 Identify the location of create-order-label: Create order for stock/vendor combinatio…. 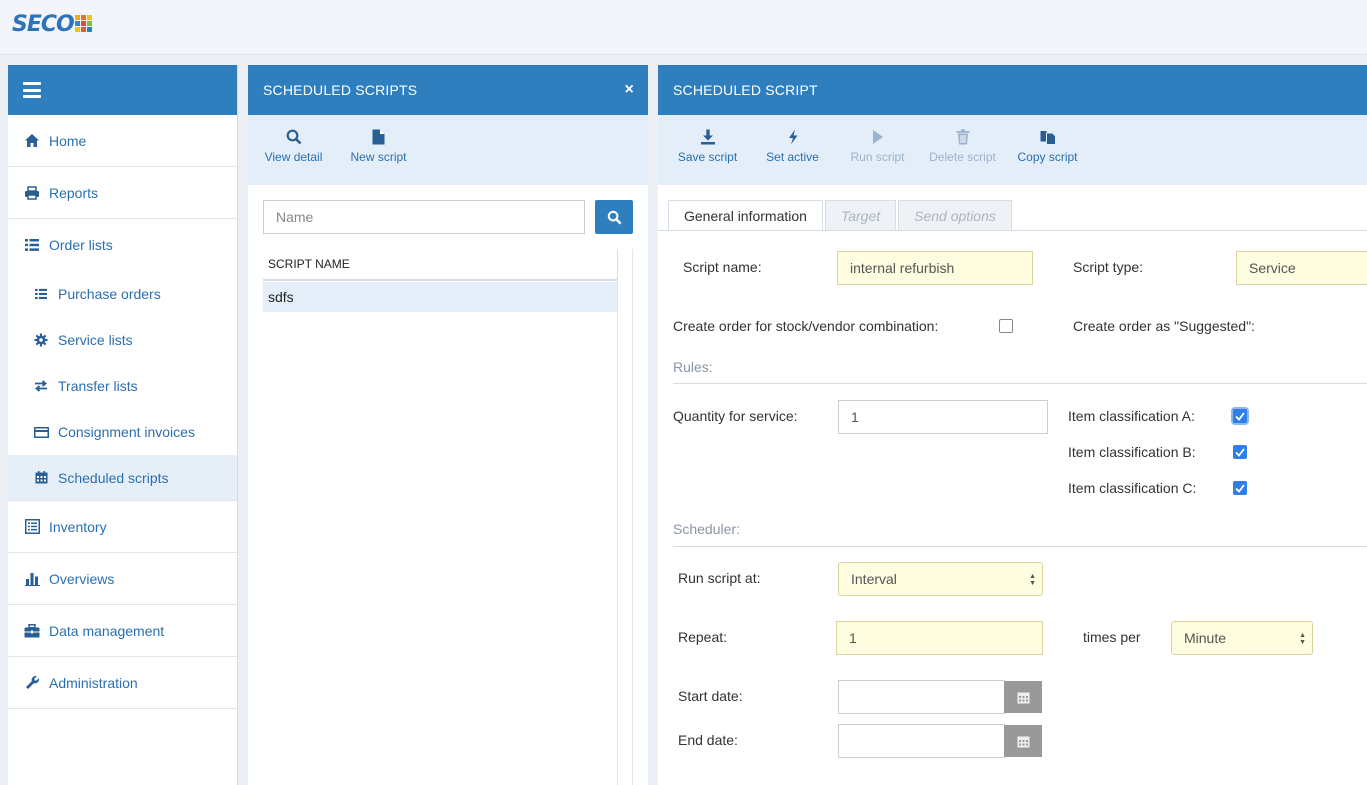
(806, 326).